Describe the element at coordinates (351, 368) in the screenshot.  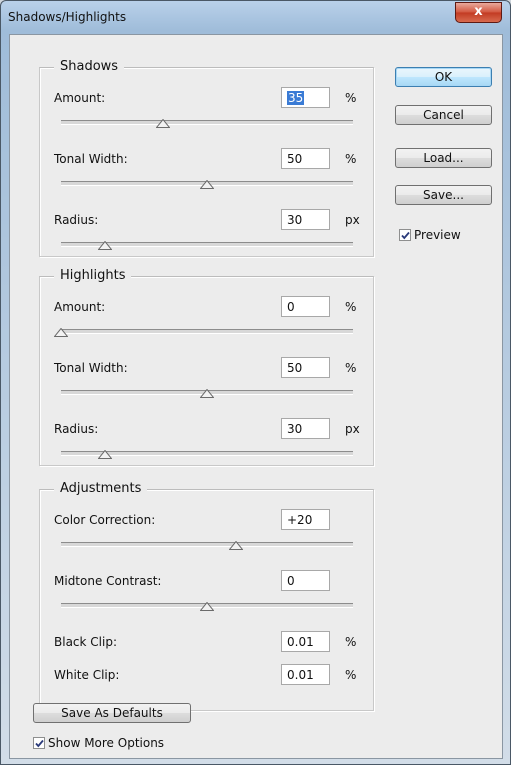
I see `highlights-tonal-width-unit: %` at that location.